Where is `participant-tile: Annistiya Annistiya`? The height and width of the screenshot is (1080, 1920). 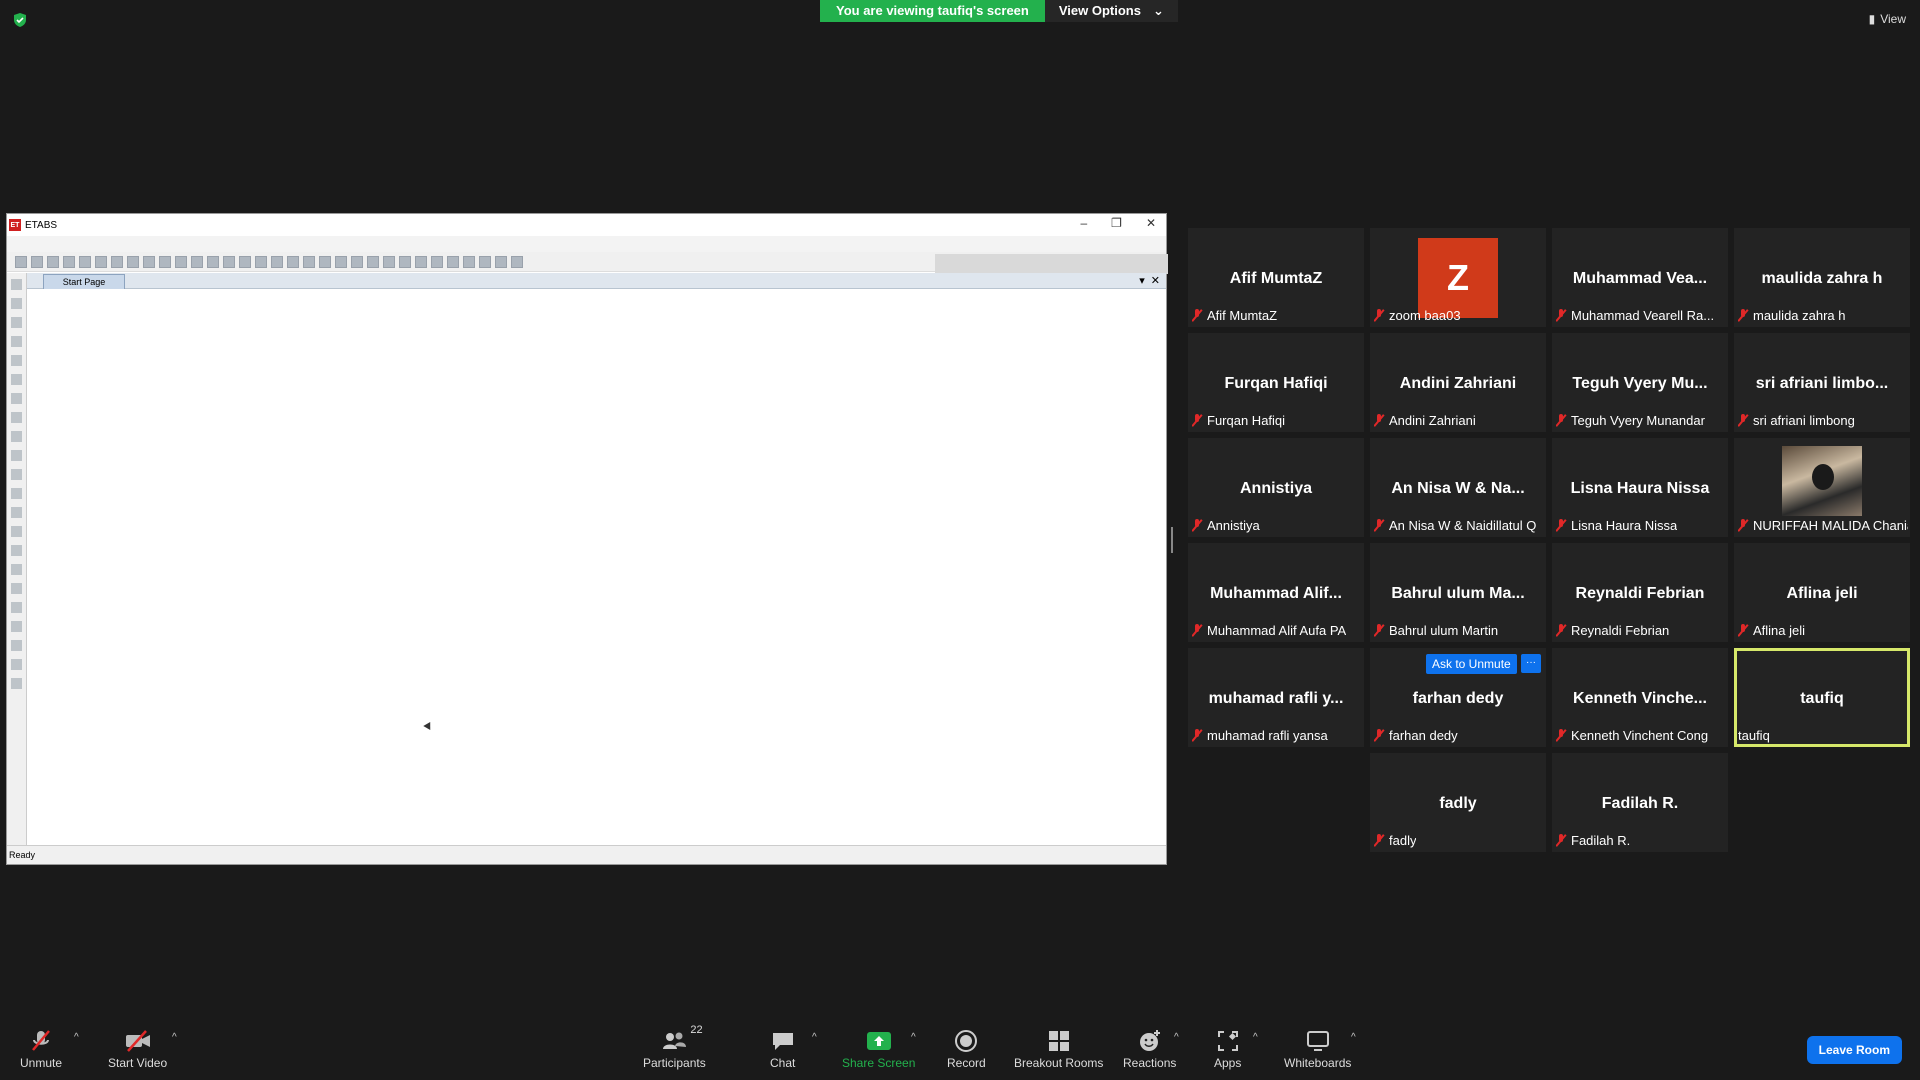
participant-tile: Annistiya Annistiya is located at coordinates (1276, 487).